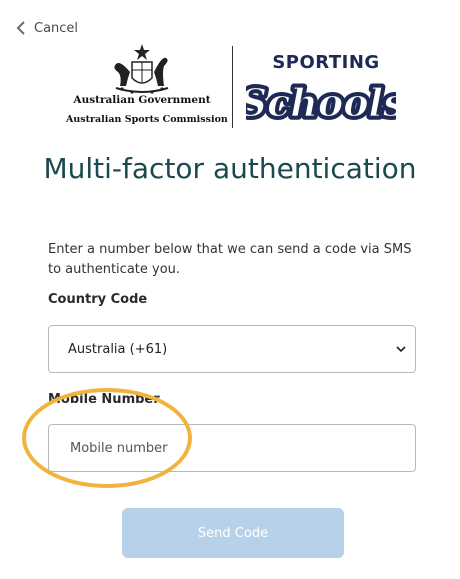 The height and width of the screenshot is (579, 460). I want to click on cancel-link: Cancel, so click(47, 28).